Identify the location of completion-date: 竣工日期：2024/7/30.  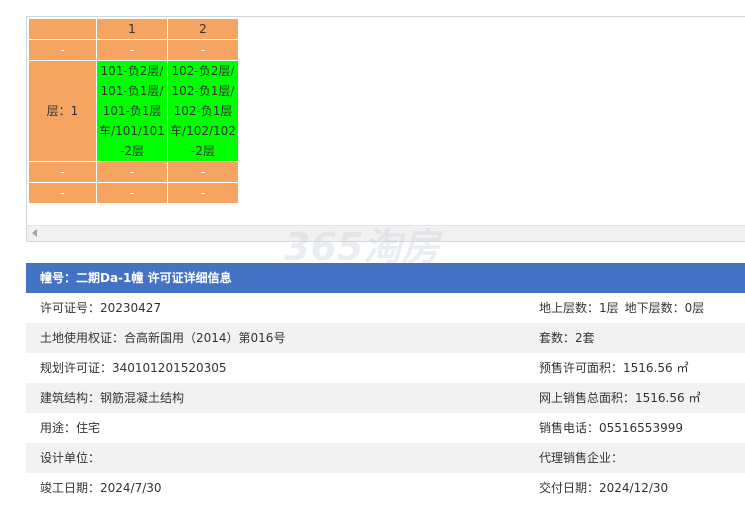
(101, 488).